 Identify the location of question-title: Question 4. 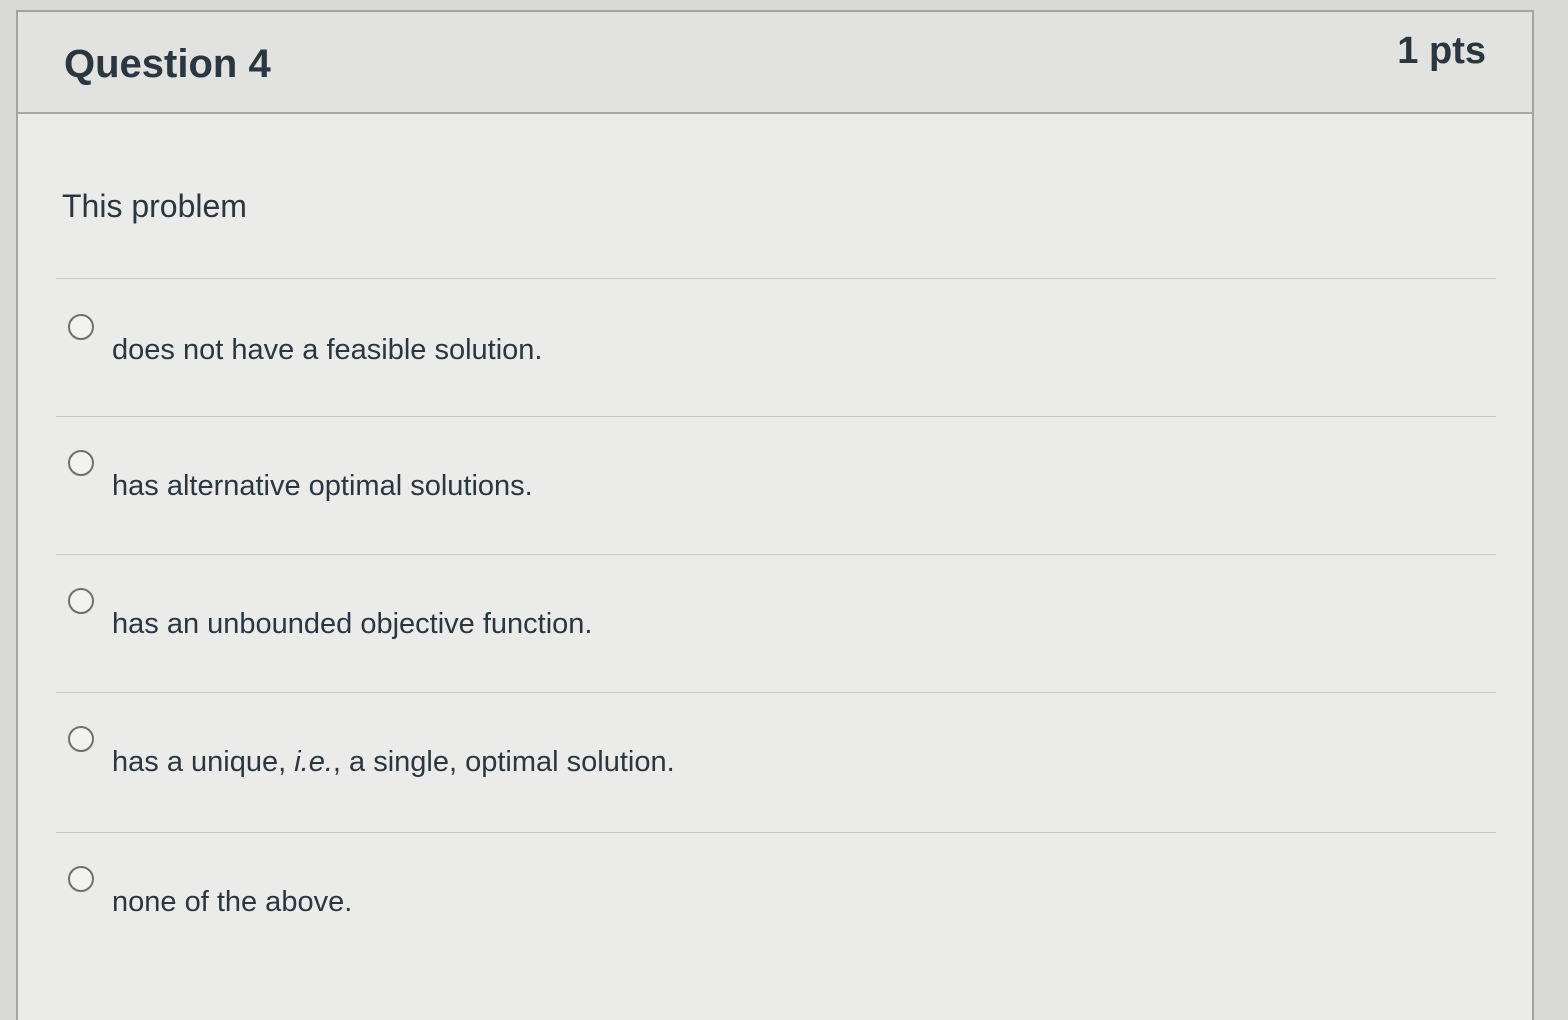
(167, 64).